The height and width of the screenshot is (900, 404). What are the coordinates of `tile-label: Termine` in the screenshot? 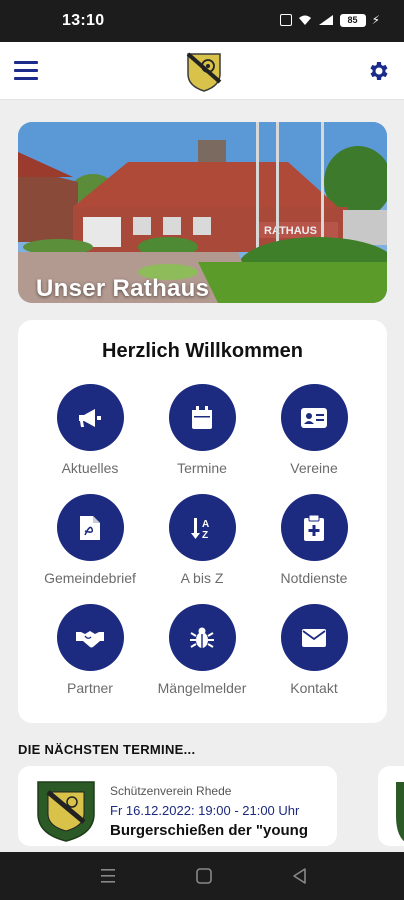 It's located at (202, 468).